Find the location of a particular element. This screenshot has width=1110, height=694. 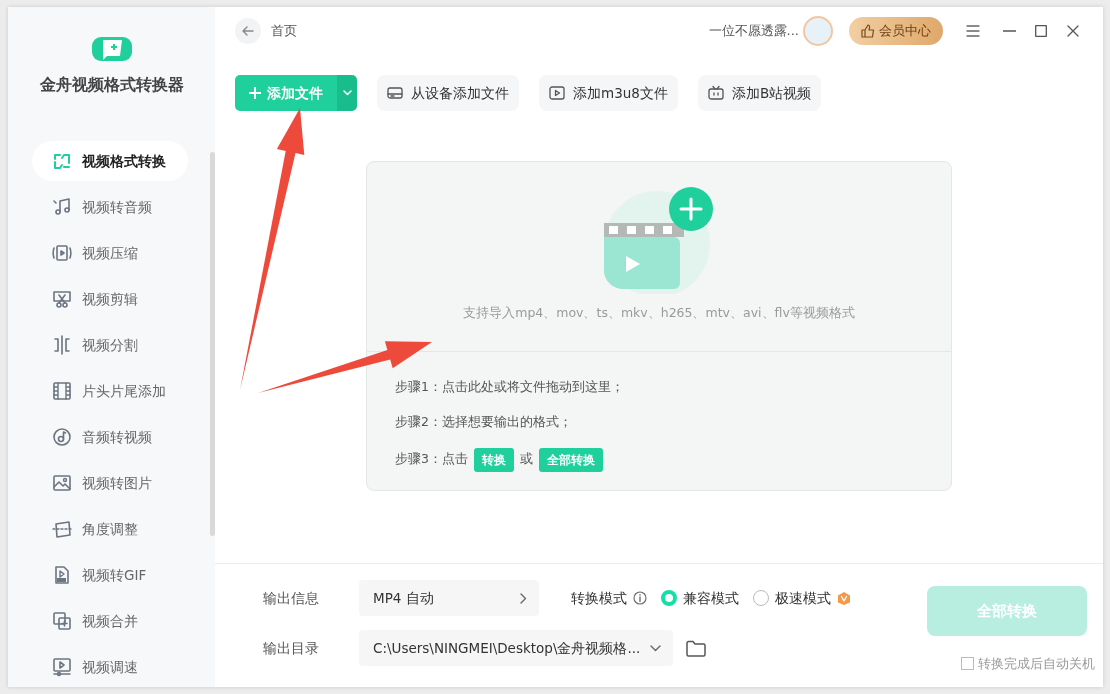

output-directory-label: 输出目录 is located at coordinates (291, 648).